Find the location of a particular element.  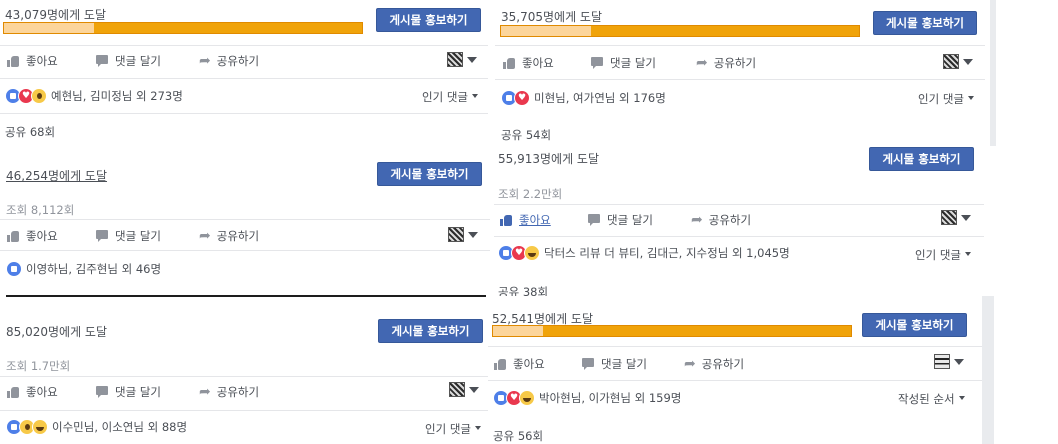

share-count: 공유 54회 is located at coordinates (526, 135).